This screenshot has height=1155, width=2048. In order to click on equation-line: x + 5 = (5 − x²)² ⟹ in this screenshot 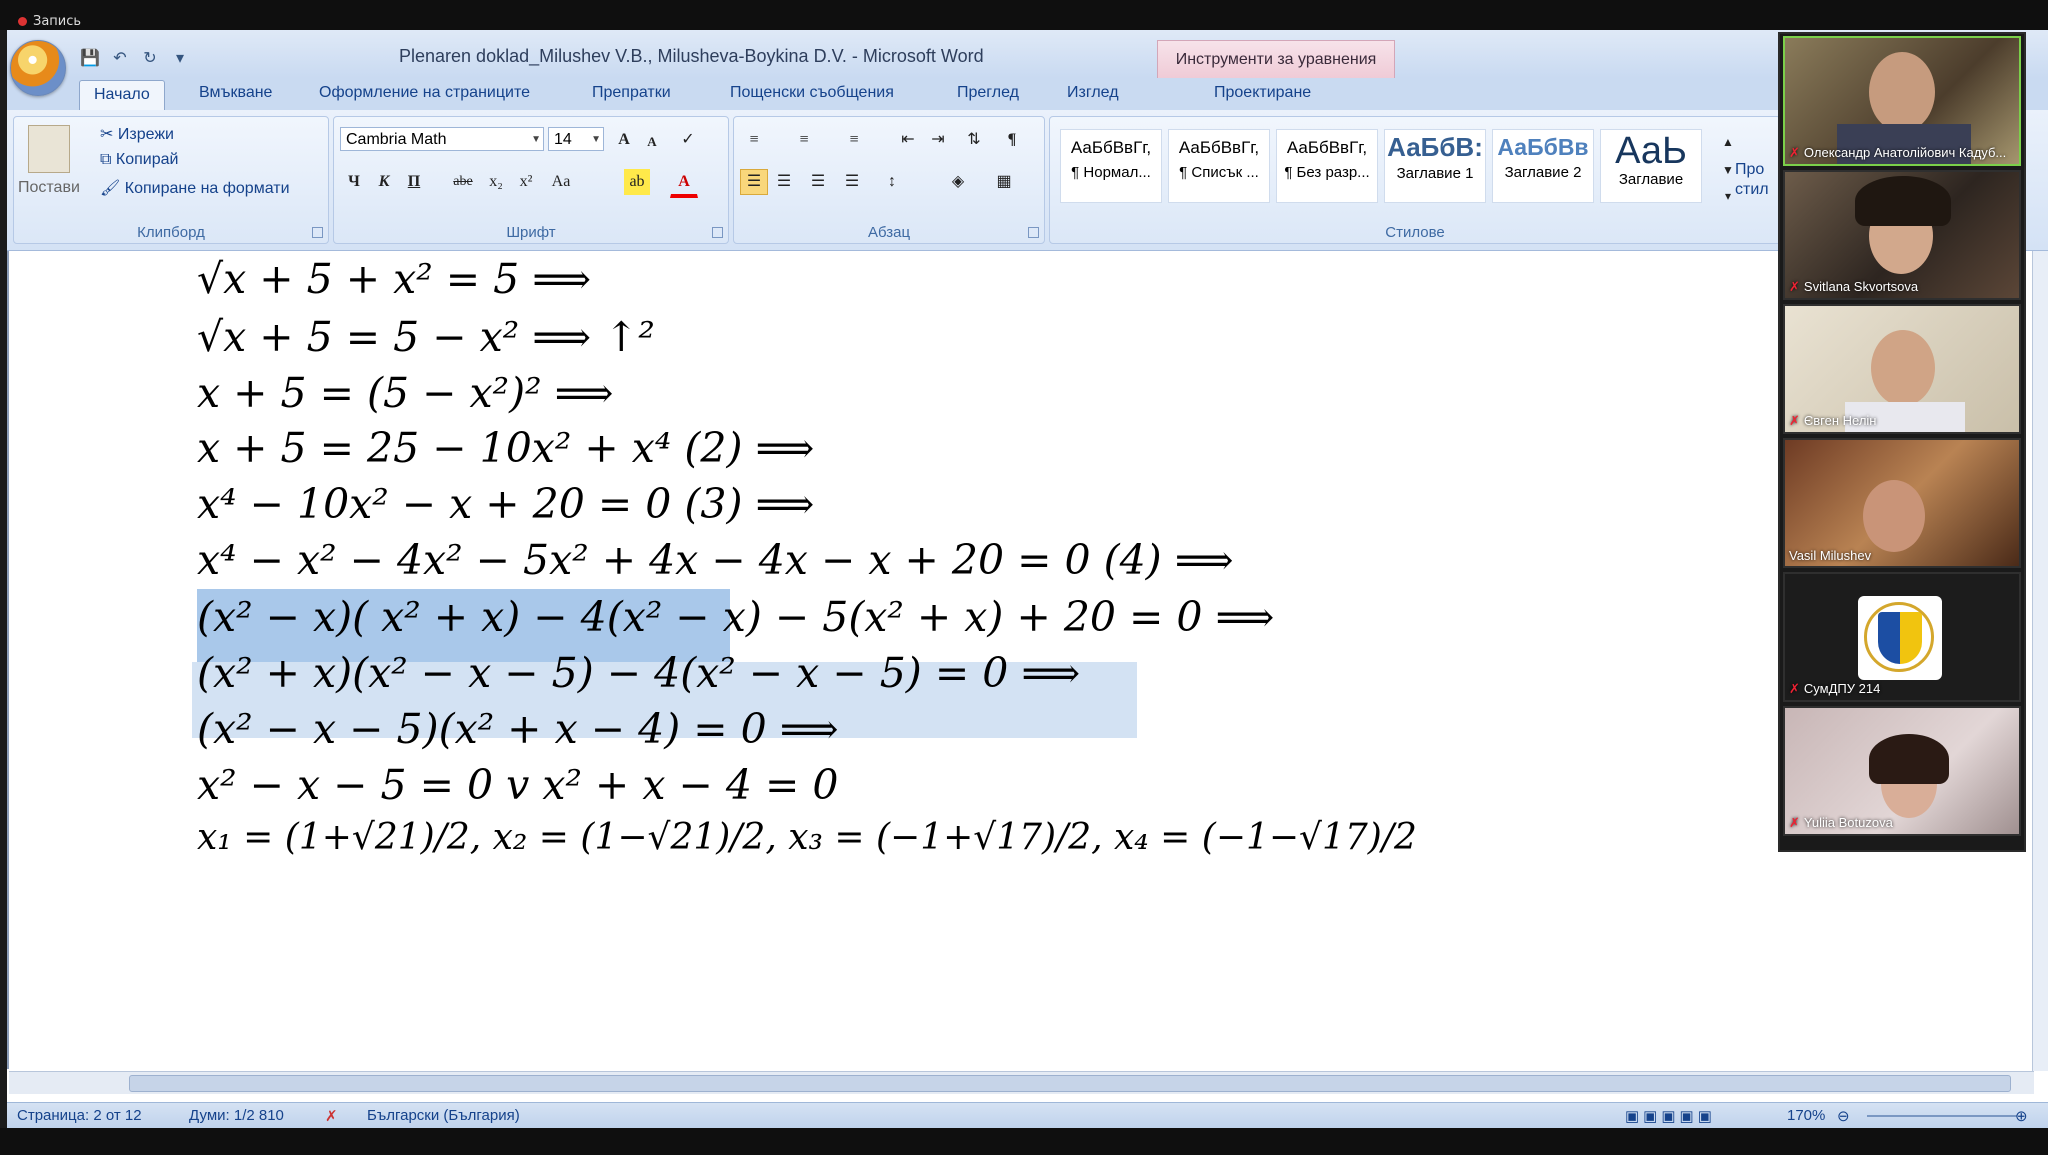, I will do `click(405, 393)`.